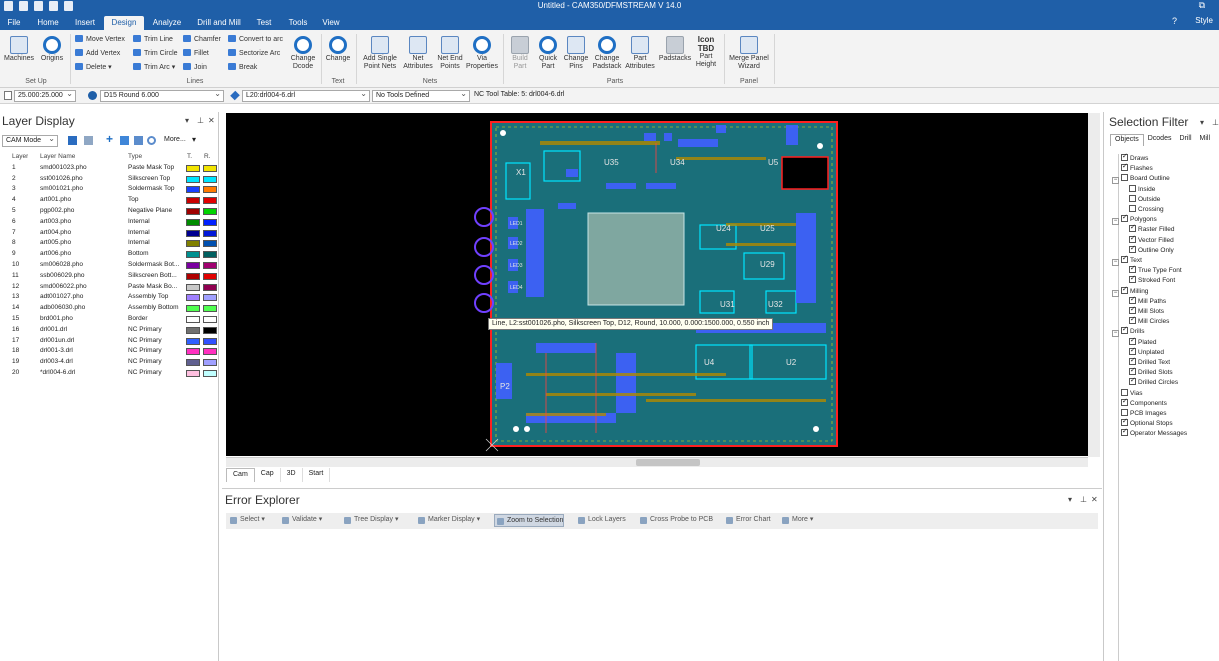 The height and width of the screenshot is (661, 1219). Describe the element at coordinates (109, 139) in the screenshot. I see `add-layer-icon: +` at that location.